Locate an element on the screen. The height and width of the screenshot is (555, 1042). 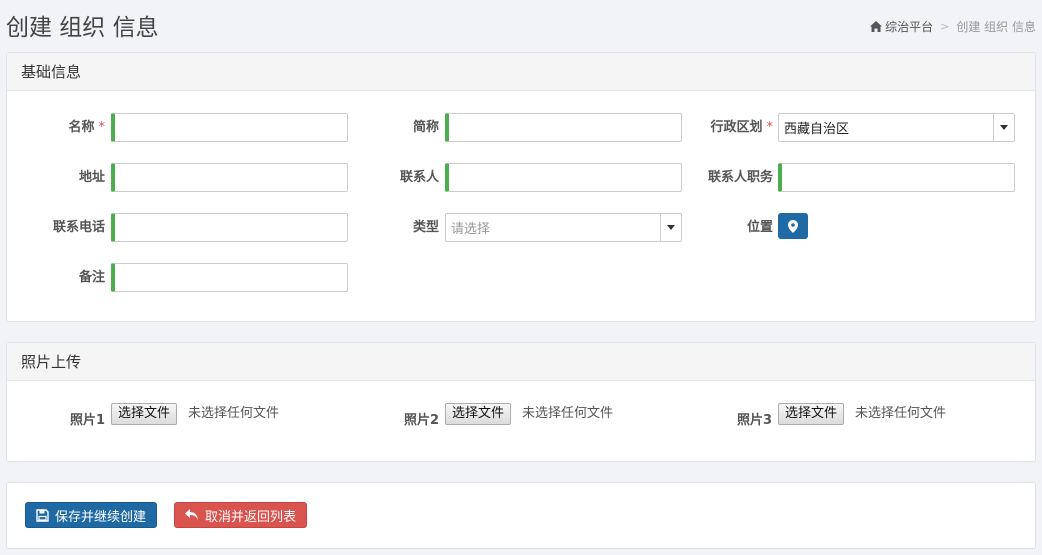
location-label: 位置 is located at coordinates (759, 227).